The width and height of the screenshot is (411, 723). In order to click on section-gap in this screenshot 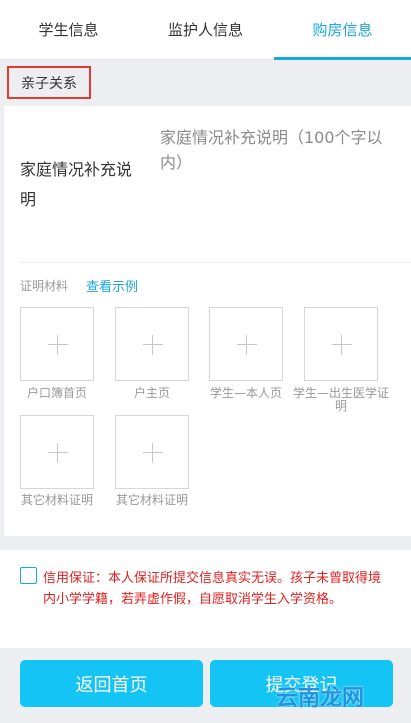, I will do `click(205, 543)`.